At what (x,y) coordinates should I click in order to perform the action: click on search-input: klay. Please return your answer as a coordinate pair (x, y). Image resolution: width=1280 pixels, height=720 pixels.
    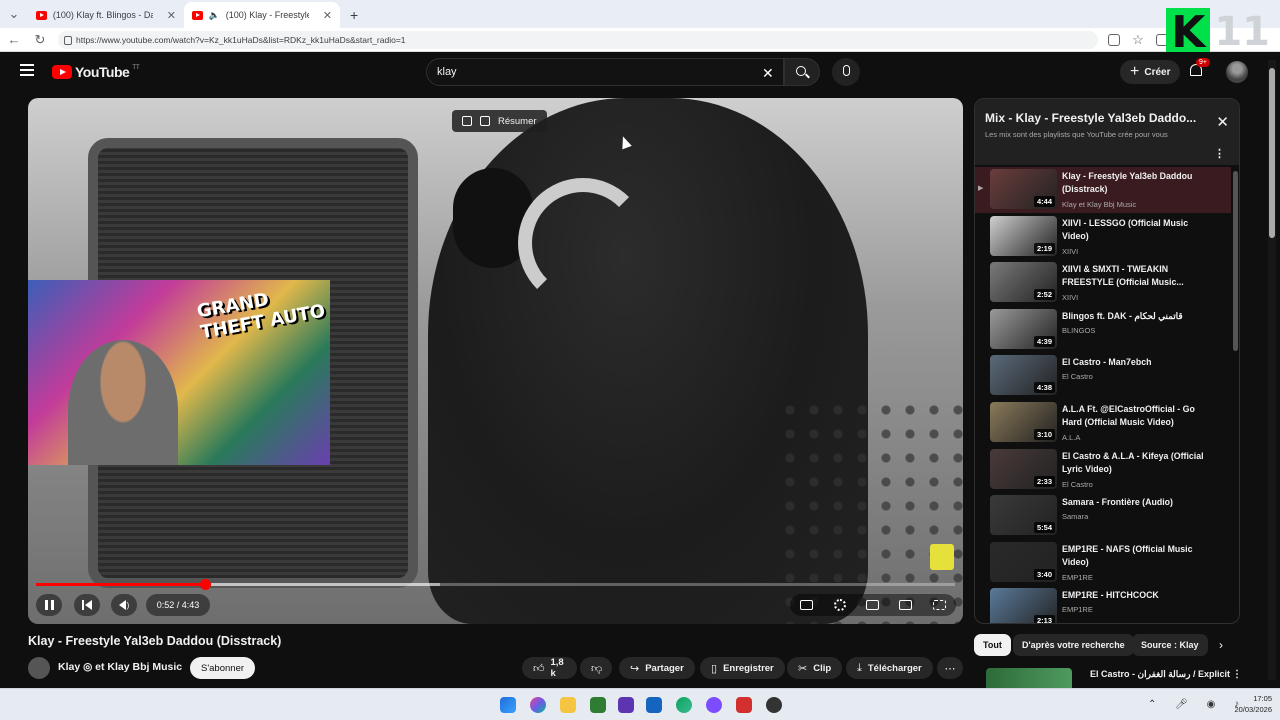
    Looking at the image, I should click on (605, 72).